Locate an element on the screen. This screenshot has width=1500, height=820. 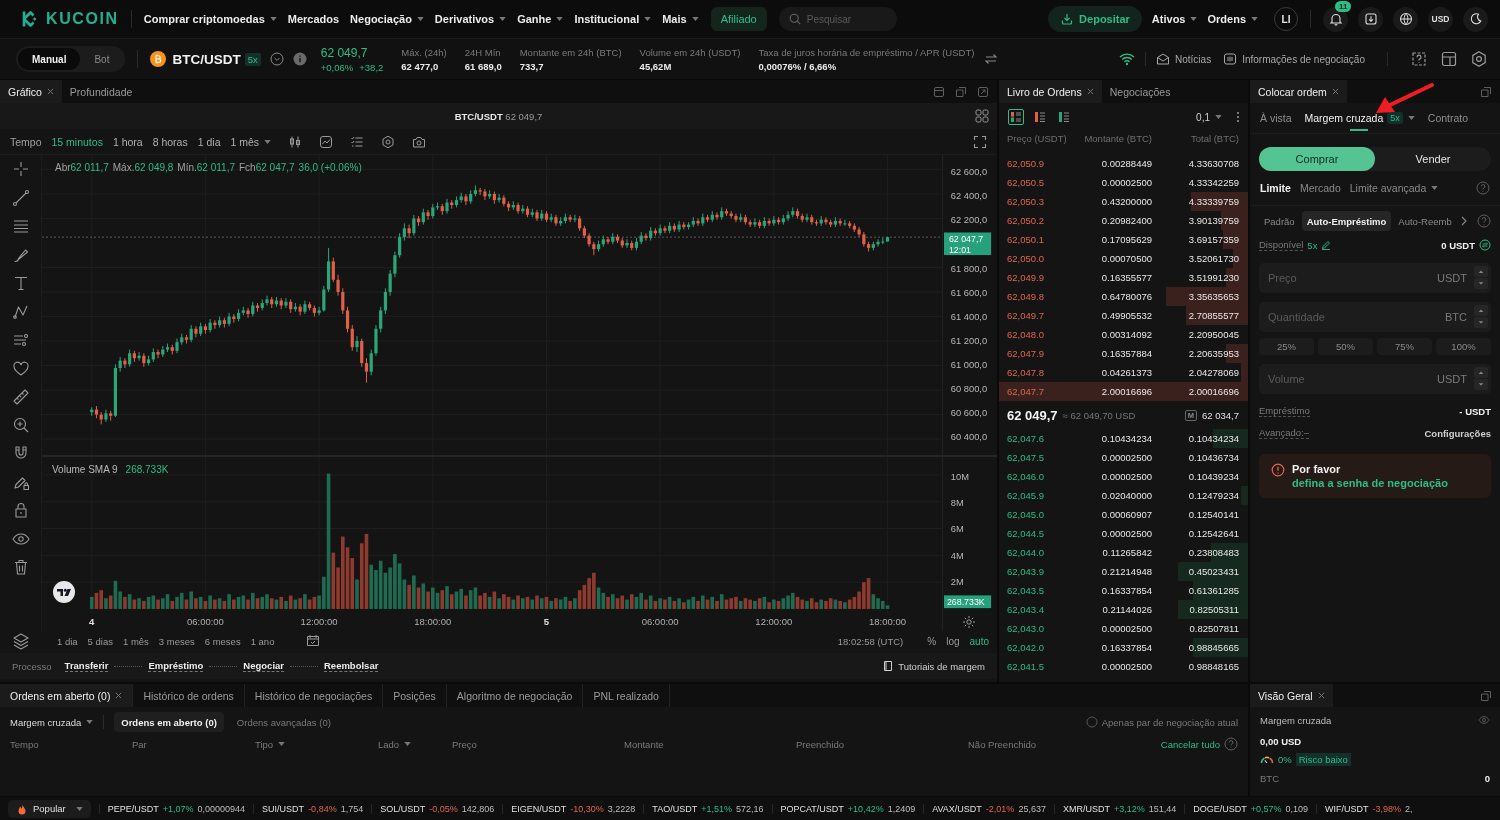
nav-menu-item: Ordens is located at coordinates (1232, 19).